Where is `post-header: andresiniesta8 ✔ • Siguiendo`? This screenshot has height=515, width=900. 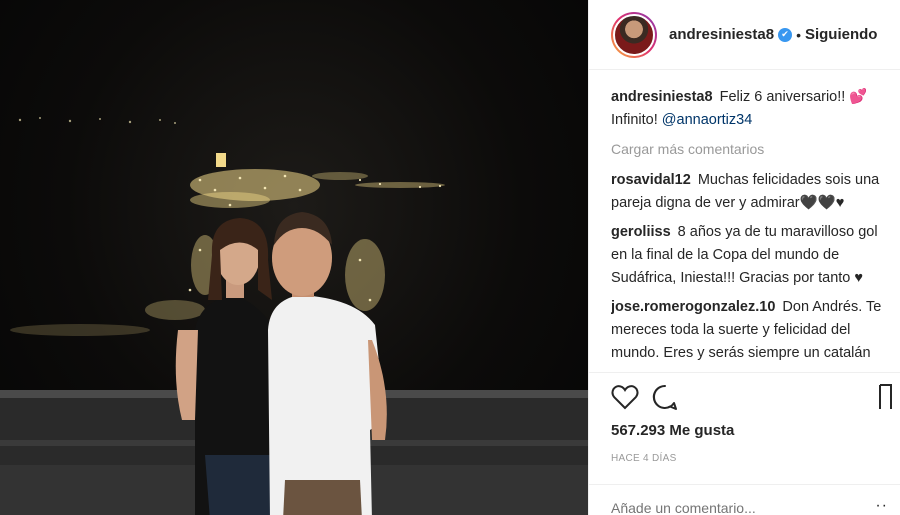 post-header: andresiniesta8 ✔ • Siguiendo is located at coordinates (744, 35).